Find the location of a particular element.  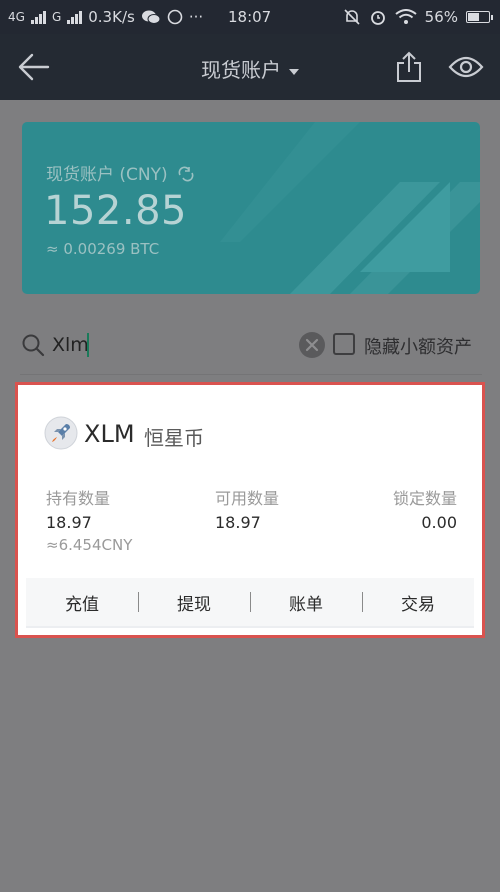

account-type-dropdown: 现货账户 is located at coordinates (250, 68).